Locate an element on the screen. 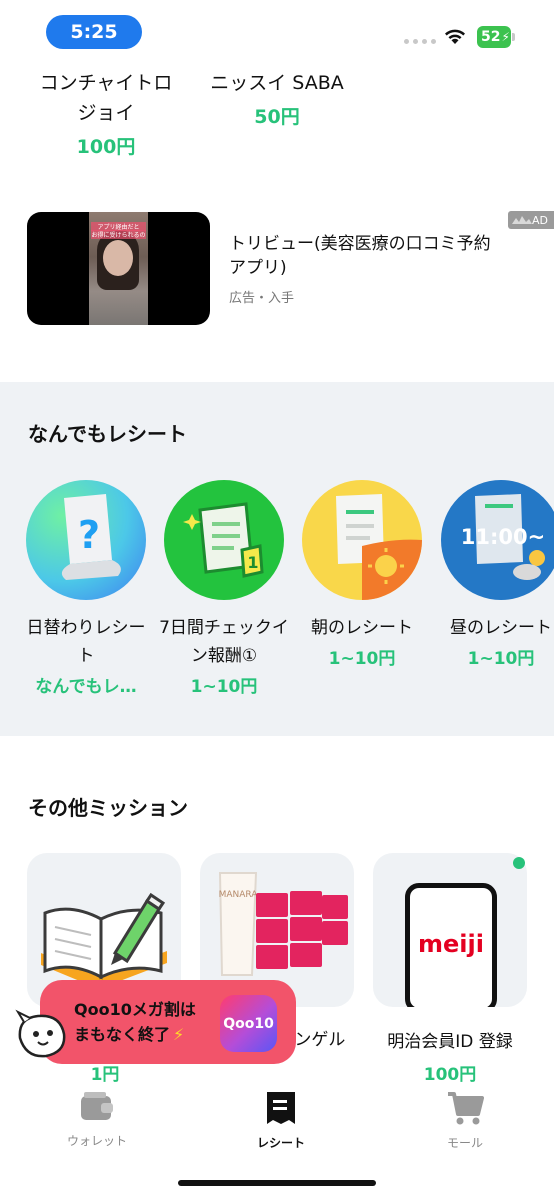  product-item: ニッスイ SABA 50円 is located at coordinates (277, 98).